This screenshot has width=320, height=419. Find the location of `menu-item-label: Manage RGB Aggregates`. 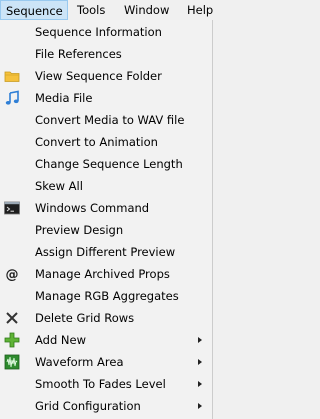

menu-item-label: Manage RGB Aggregates is located at coordinates (107, 296).